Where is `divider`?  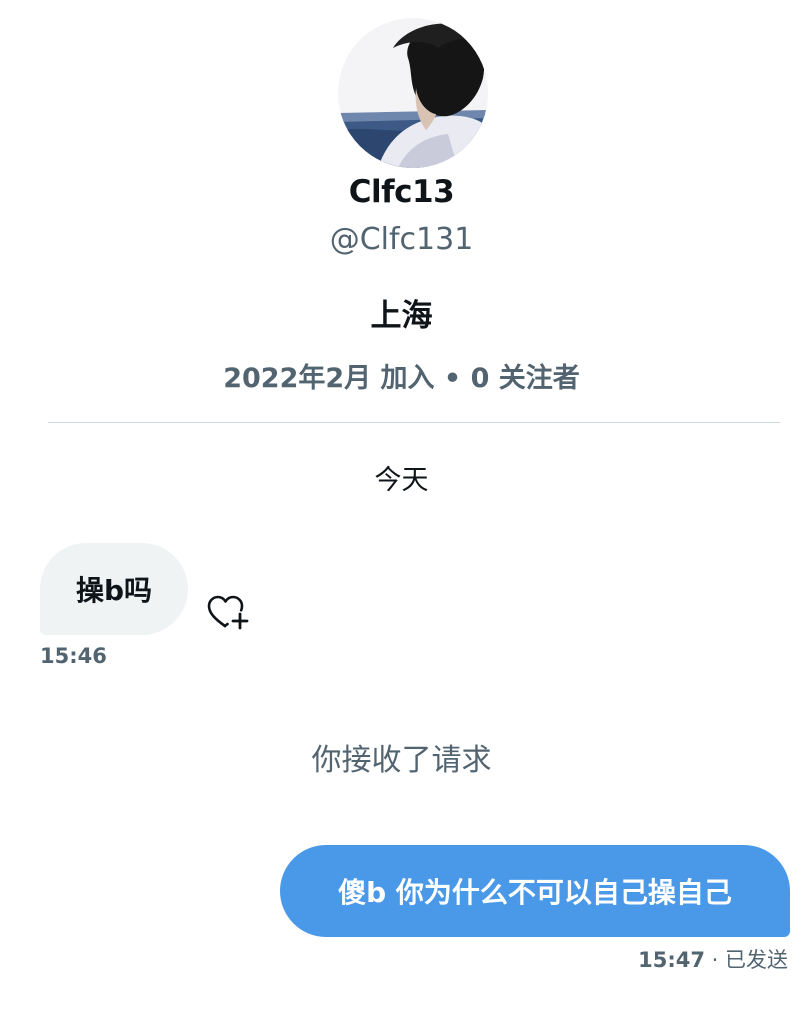
divider is located at coordinates (414, 422).